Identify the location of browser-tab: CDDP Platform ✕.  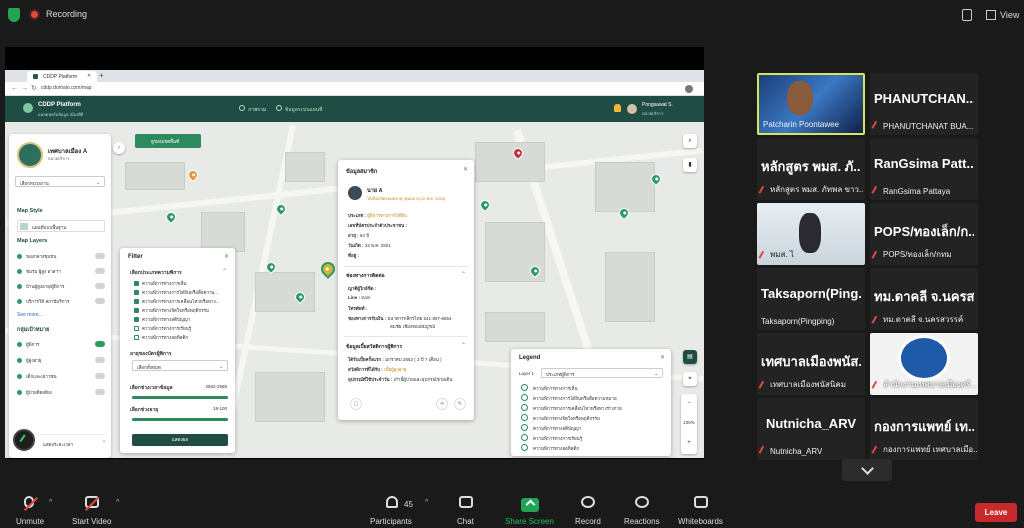
(62, 76).